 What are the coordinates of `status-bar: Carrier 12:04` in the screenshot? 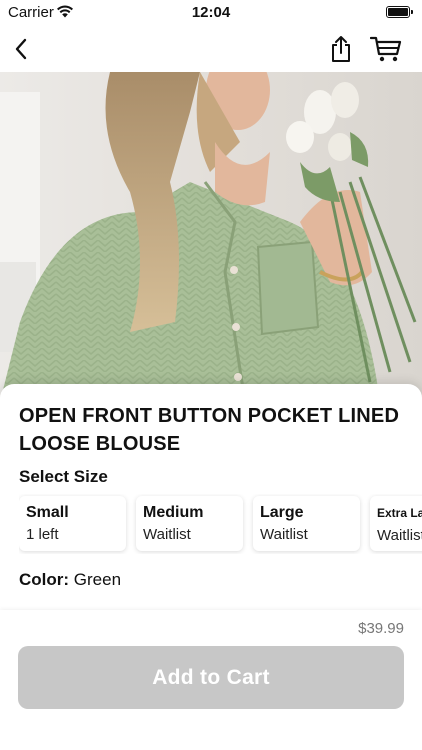 It's located at (211, 13).